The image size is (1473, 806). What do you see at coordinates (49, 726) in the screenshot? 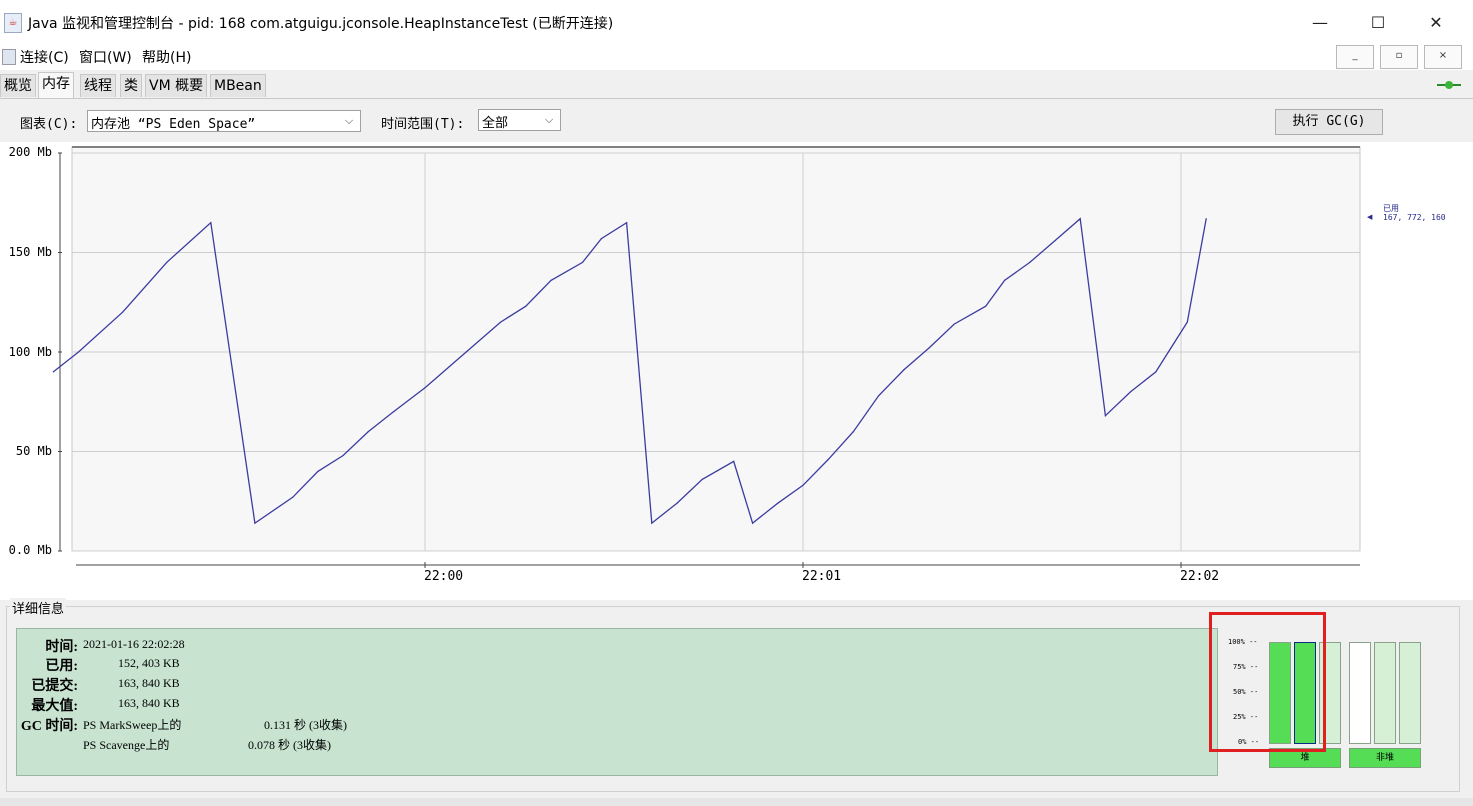
I see `detail-key-gc-time: GC 时间:` at bounding box center [49, 726].